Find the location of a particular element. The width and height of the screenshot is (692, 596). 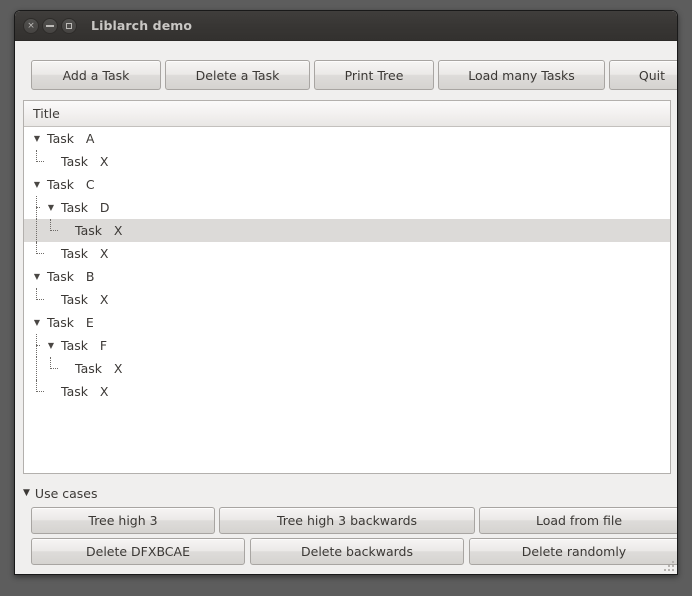

usecase-button-delete-backwards: Delete backwards is located at coordinates (357, 551).